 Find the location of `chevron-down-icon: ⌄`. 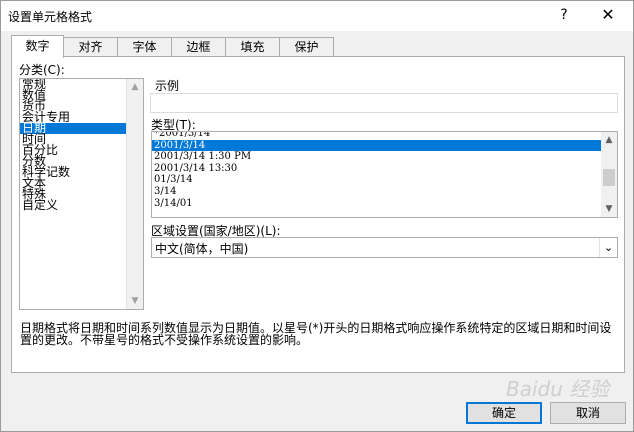

chevron-down-icon: ⌄ is located at coordinates (608, 247).